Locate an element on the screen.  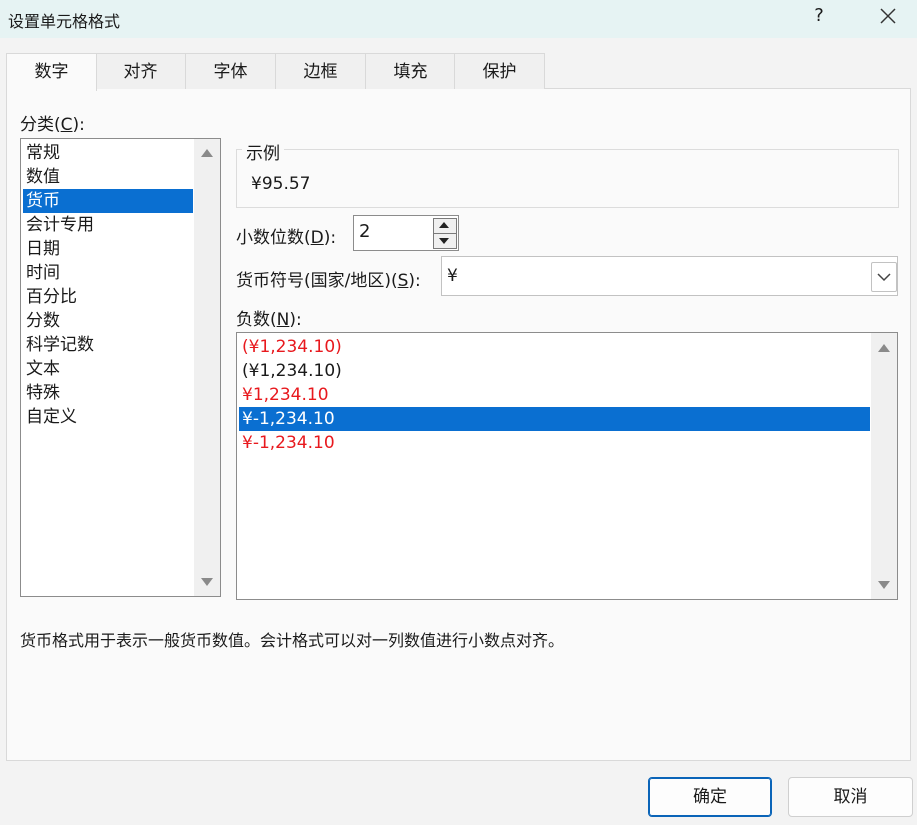
tab-border: 边框 is located at coordinates (320, 71).